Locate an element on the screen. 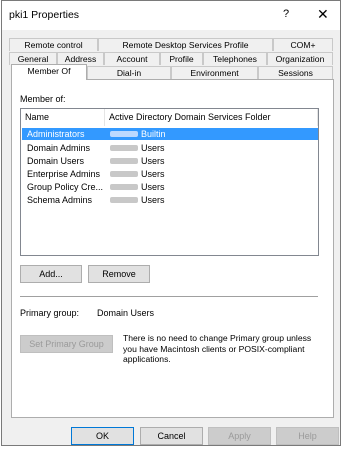  help-button: Help is located at coordinates (307, 436).